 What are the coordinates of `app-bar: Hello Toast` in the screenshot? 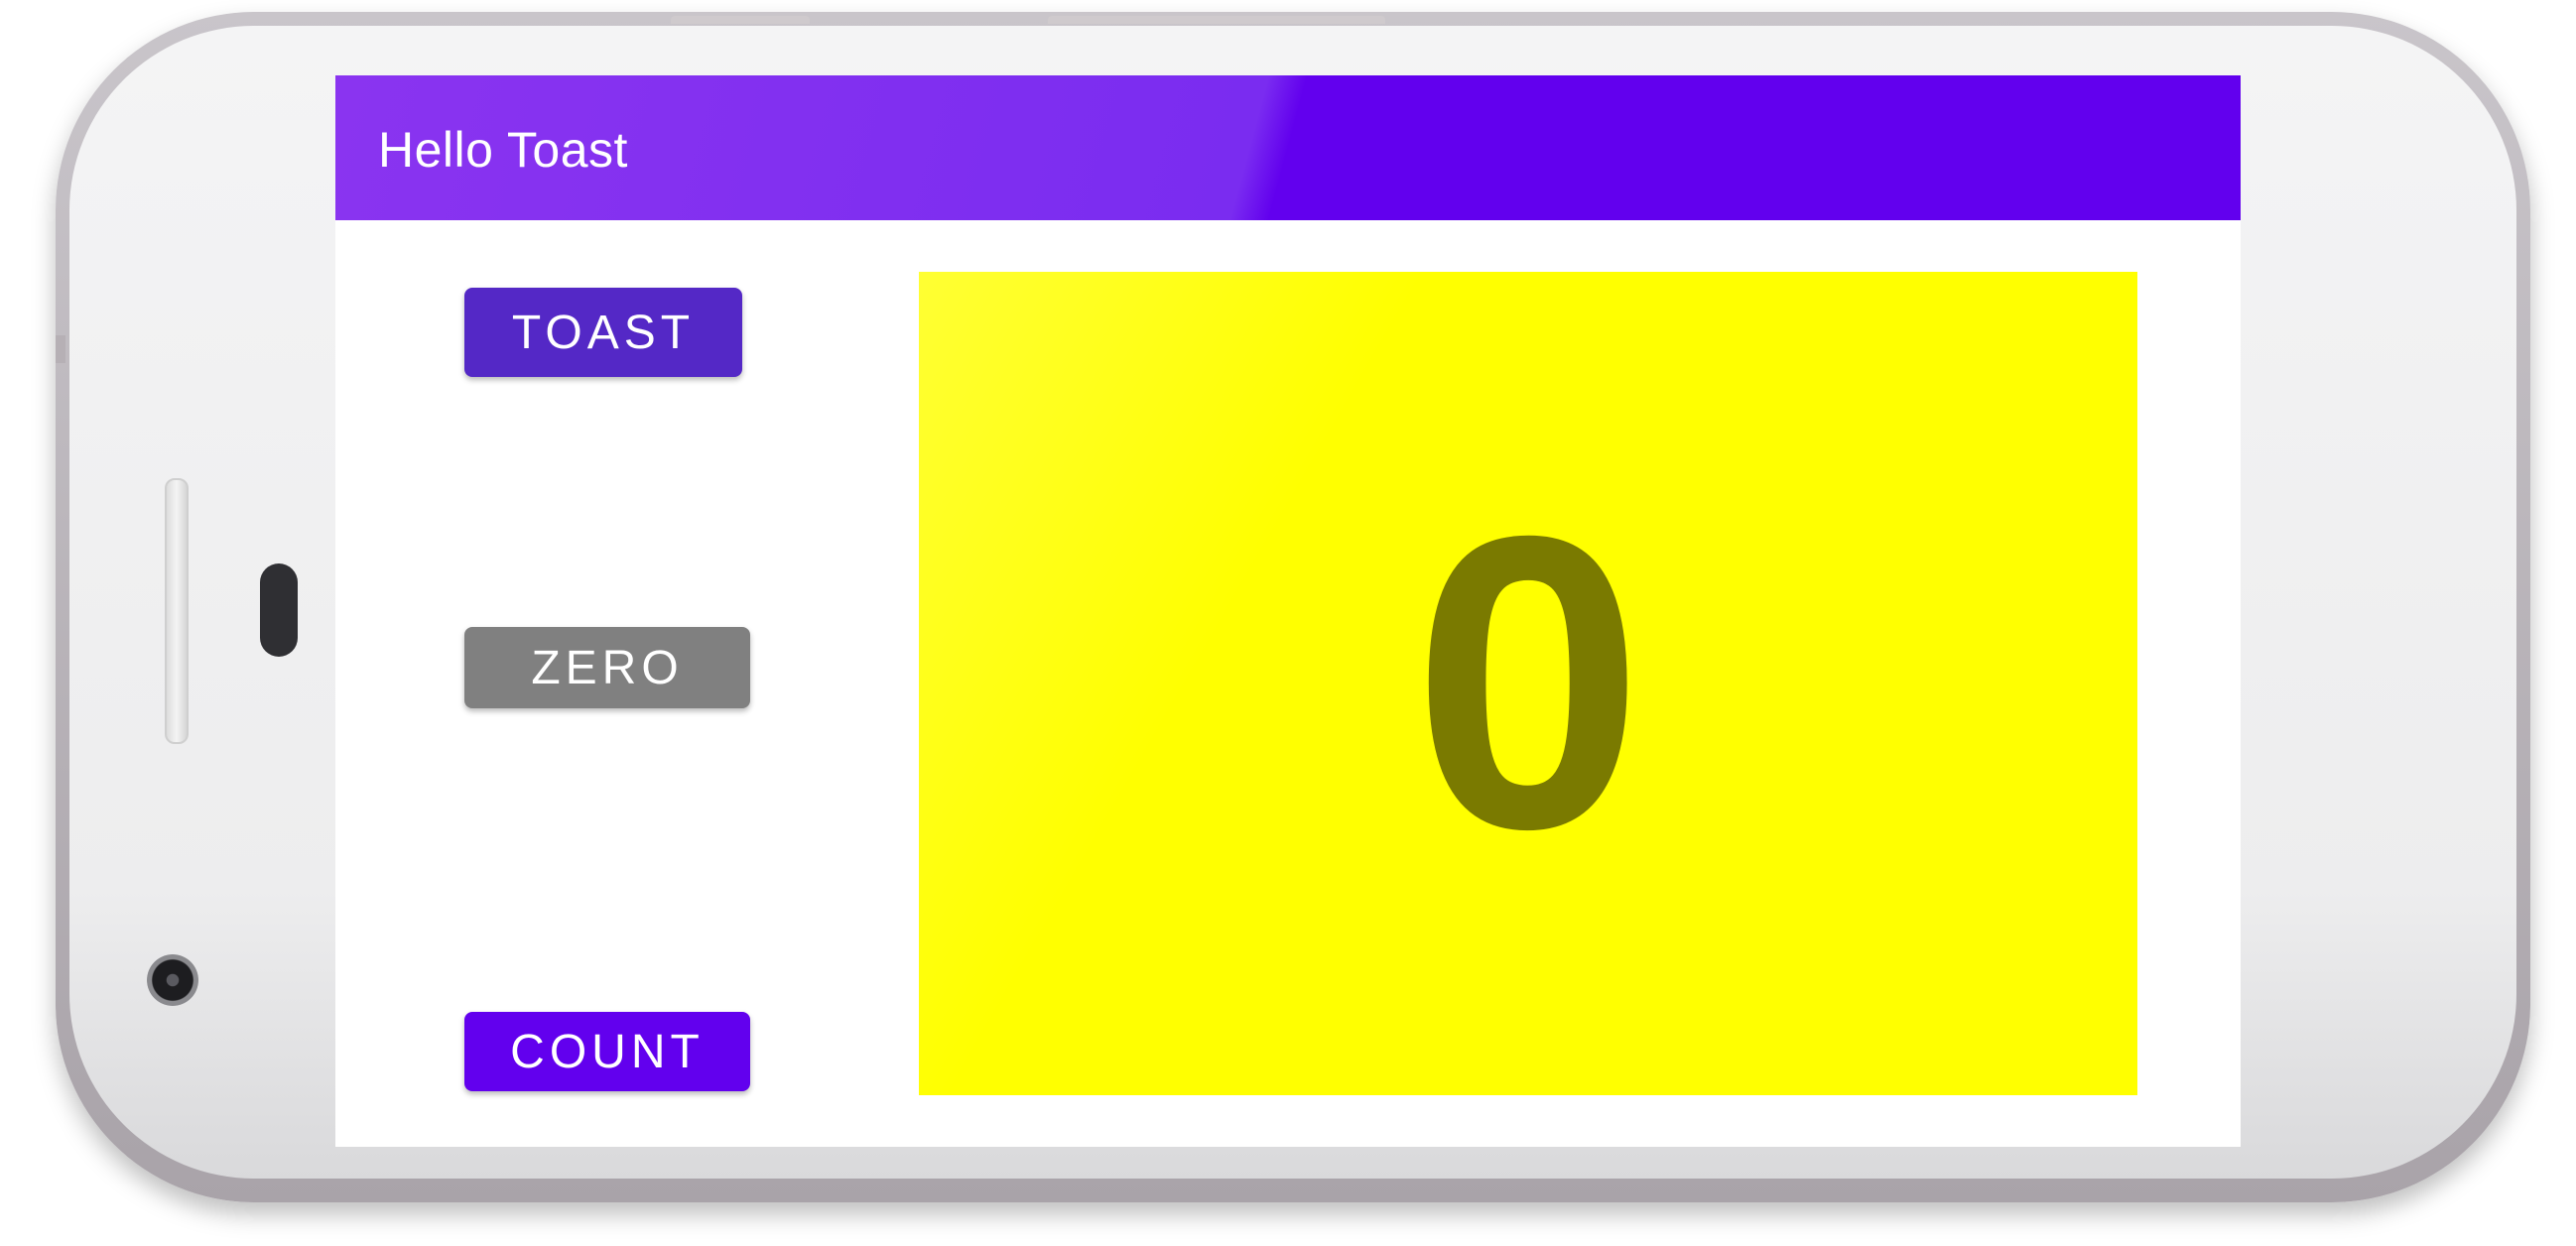 It's located at (1288, 147).